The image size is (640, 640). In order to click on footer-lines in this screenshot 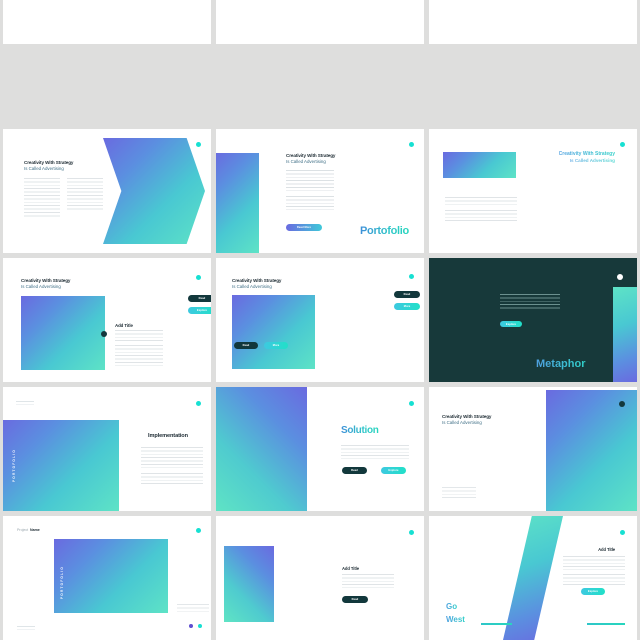, I will do `click(26, 628)`.